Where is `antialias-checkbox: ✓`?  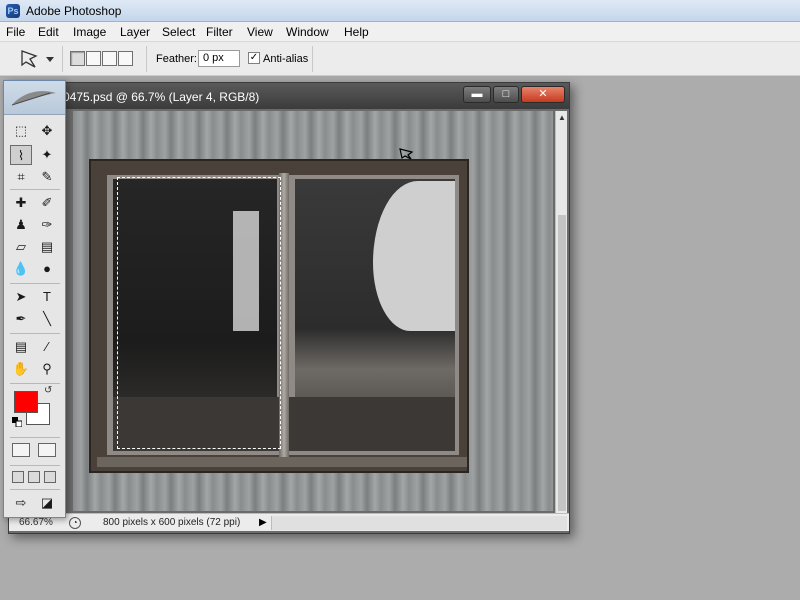 antialias-checkbox: ✓ is located at coordinates (254, 58).